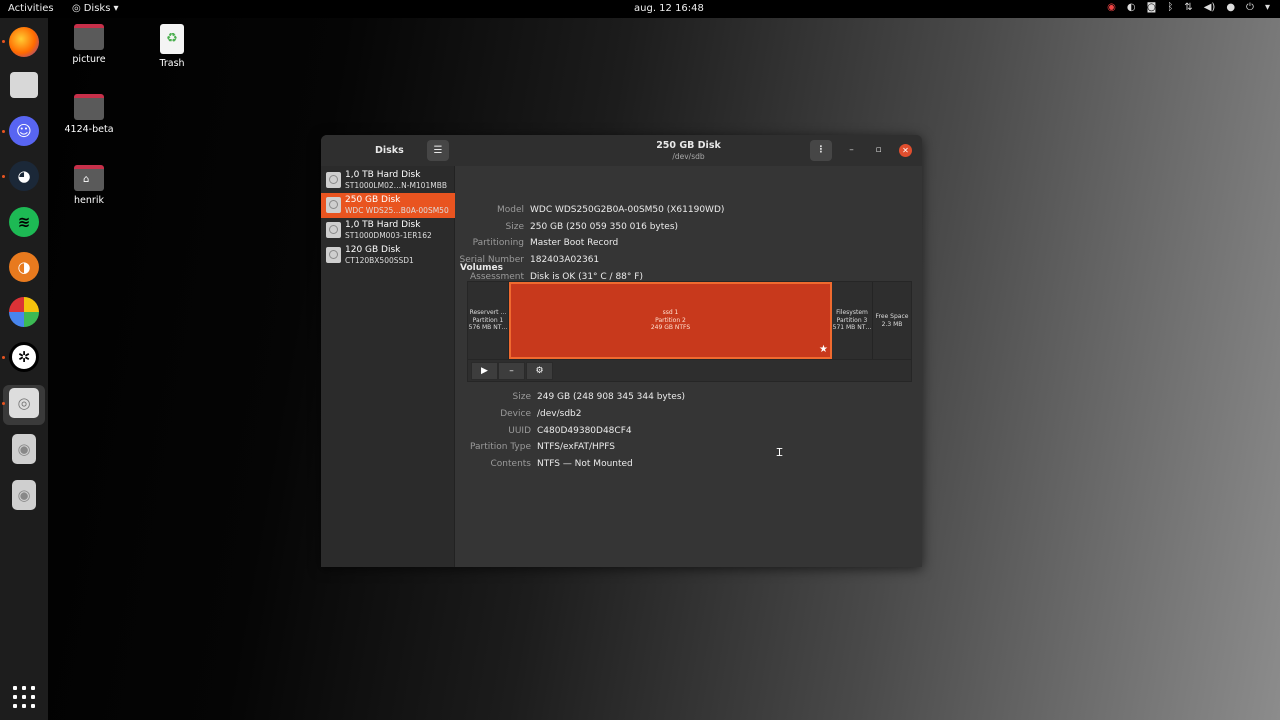  Describe the element at coordinates (24, 85) in the screenshot. I see `files-icon` at that location.